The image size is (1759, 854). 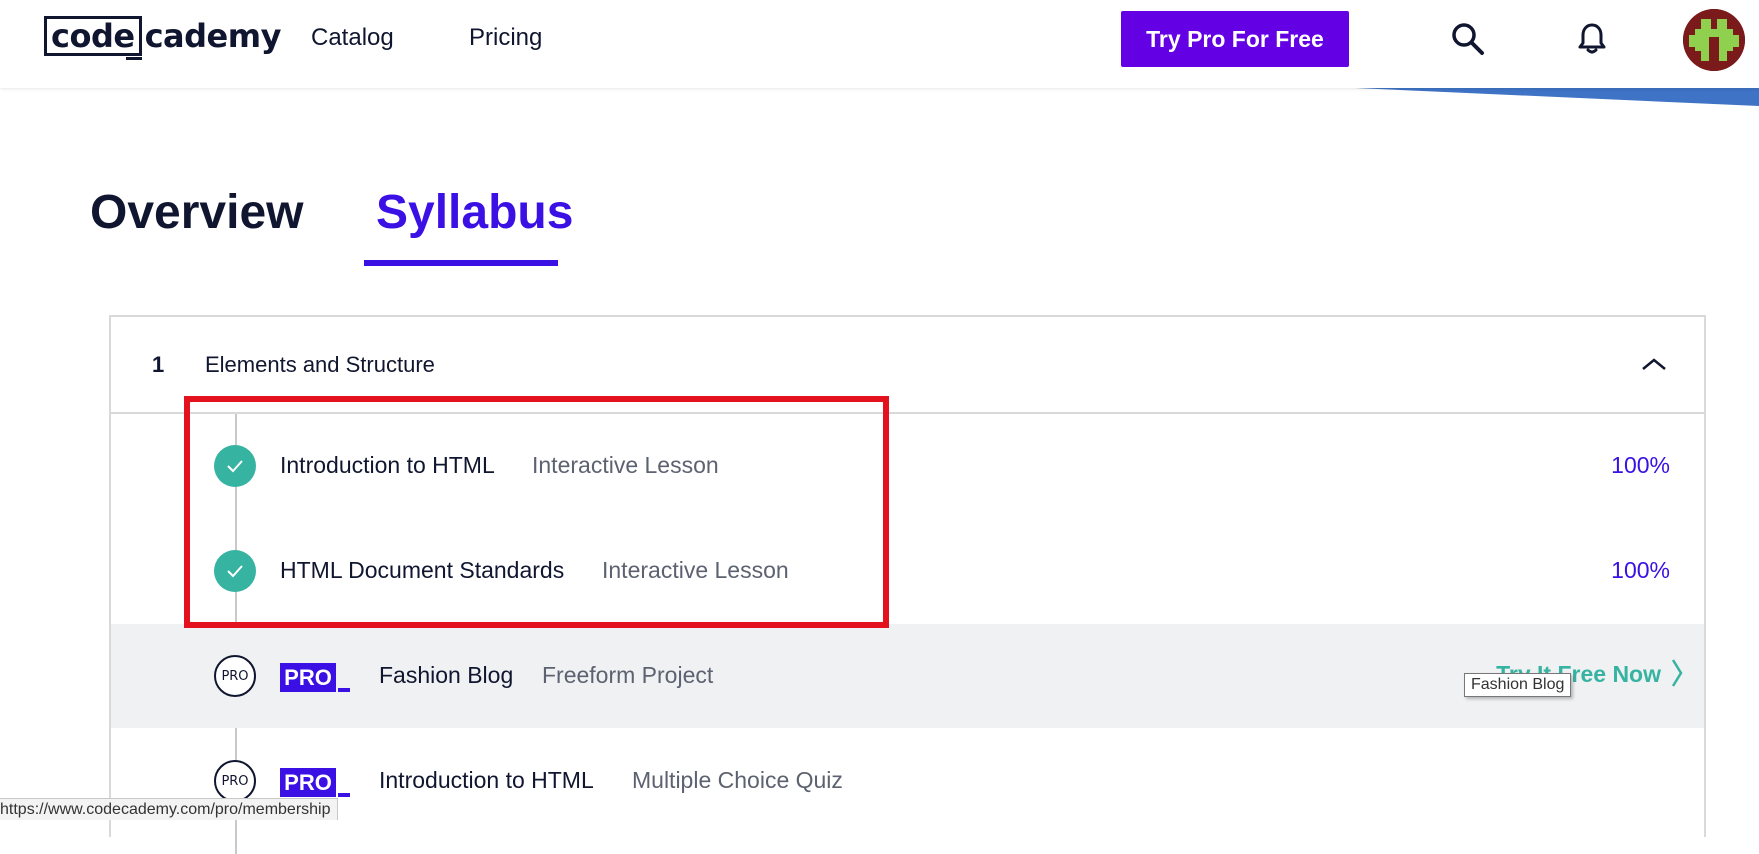 I want to click on nav-catalog-link: Catalog, so click(x=352, y=38).